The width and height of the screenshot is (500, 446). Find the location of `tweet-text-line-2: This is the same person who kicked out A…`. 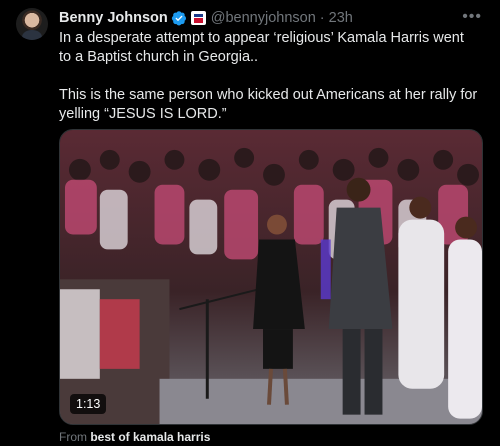

tweet-text-line-2: This is the same person who kicked out A… is located at coordinates (268, 104).